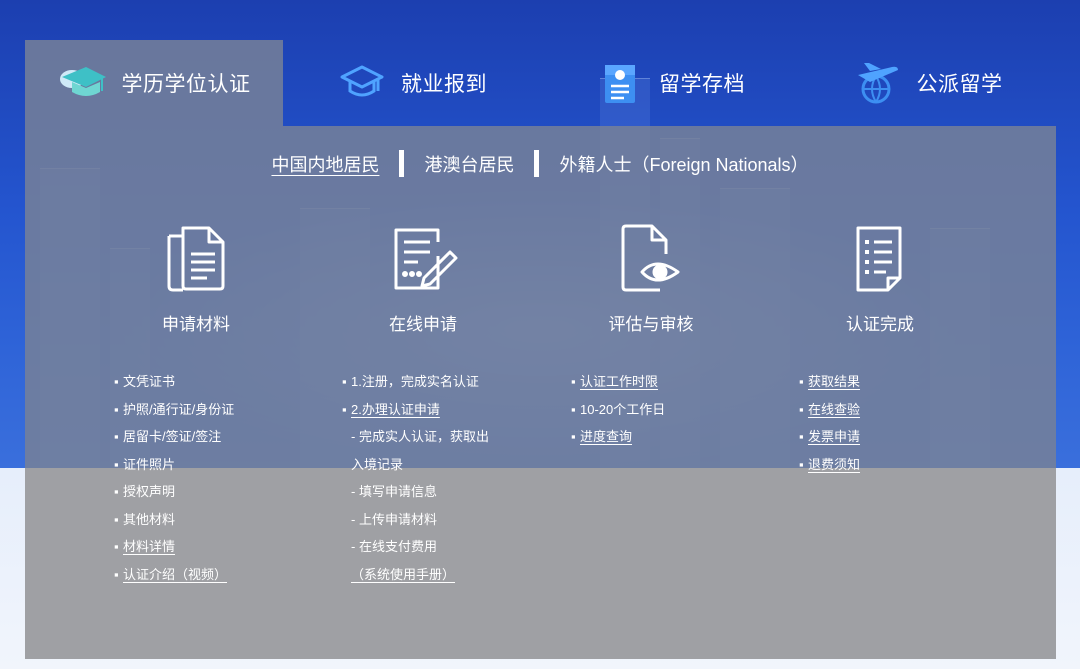  I want to click on progress-query-link: ▪ 进度查询, so click(618, 439).